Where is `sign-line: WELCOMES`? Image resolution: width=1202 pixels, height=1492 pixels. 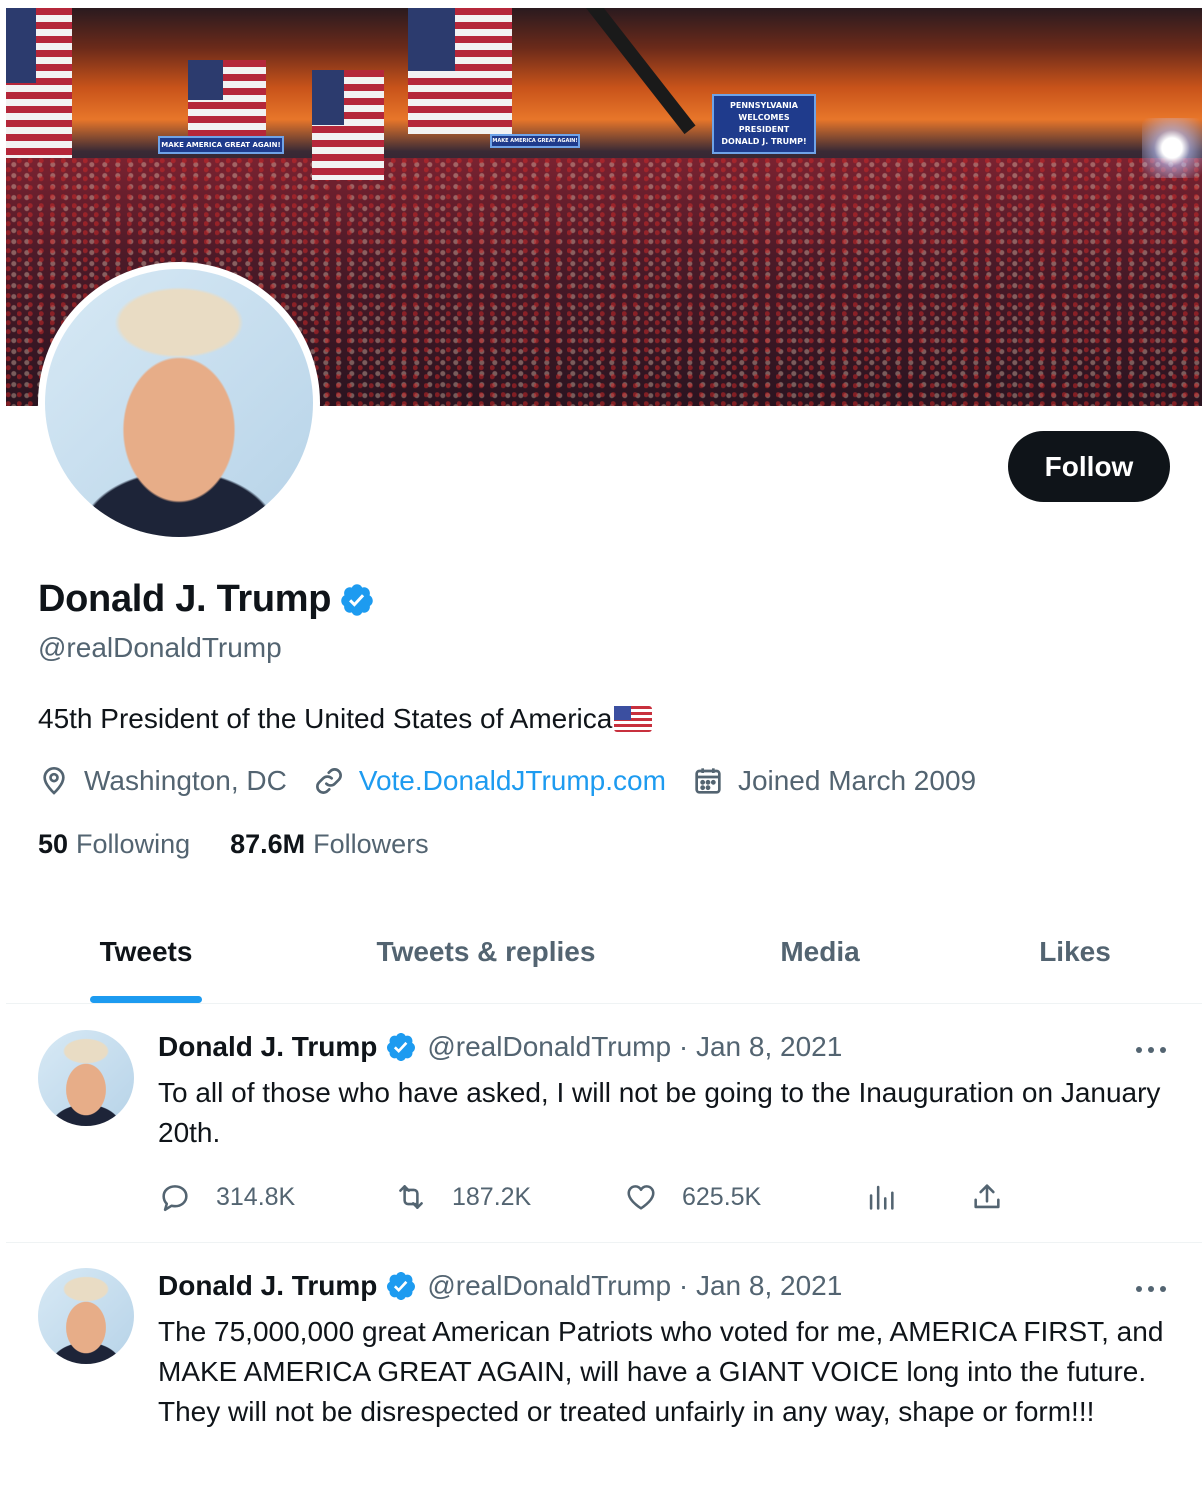 sign-line: WELCOMES is located at coordinates (764, 117).